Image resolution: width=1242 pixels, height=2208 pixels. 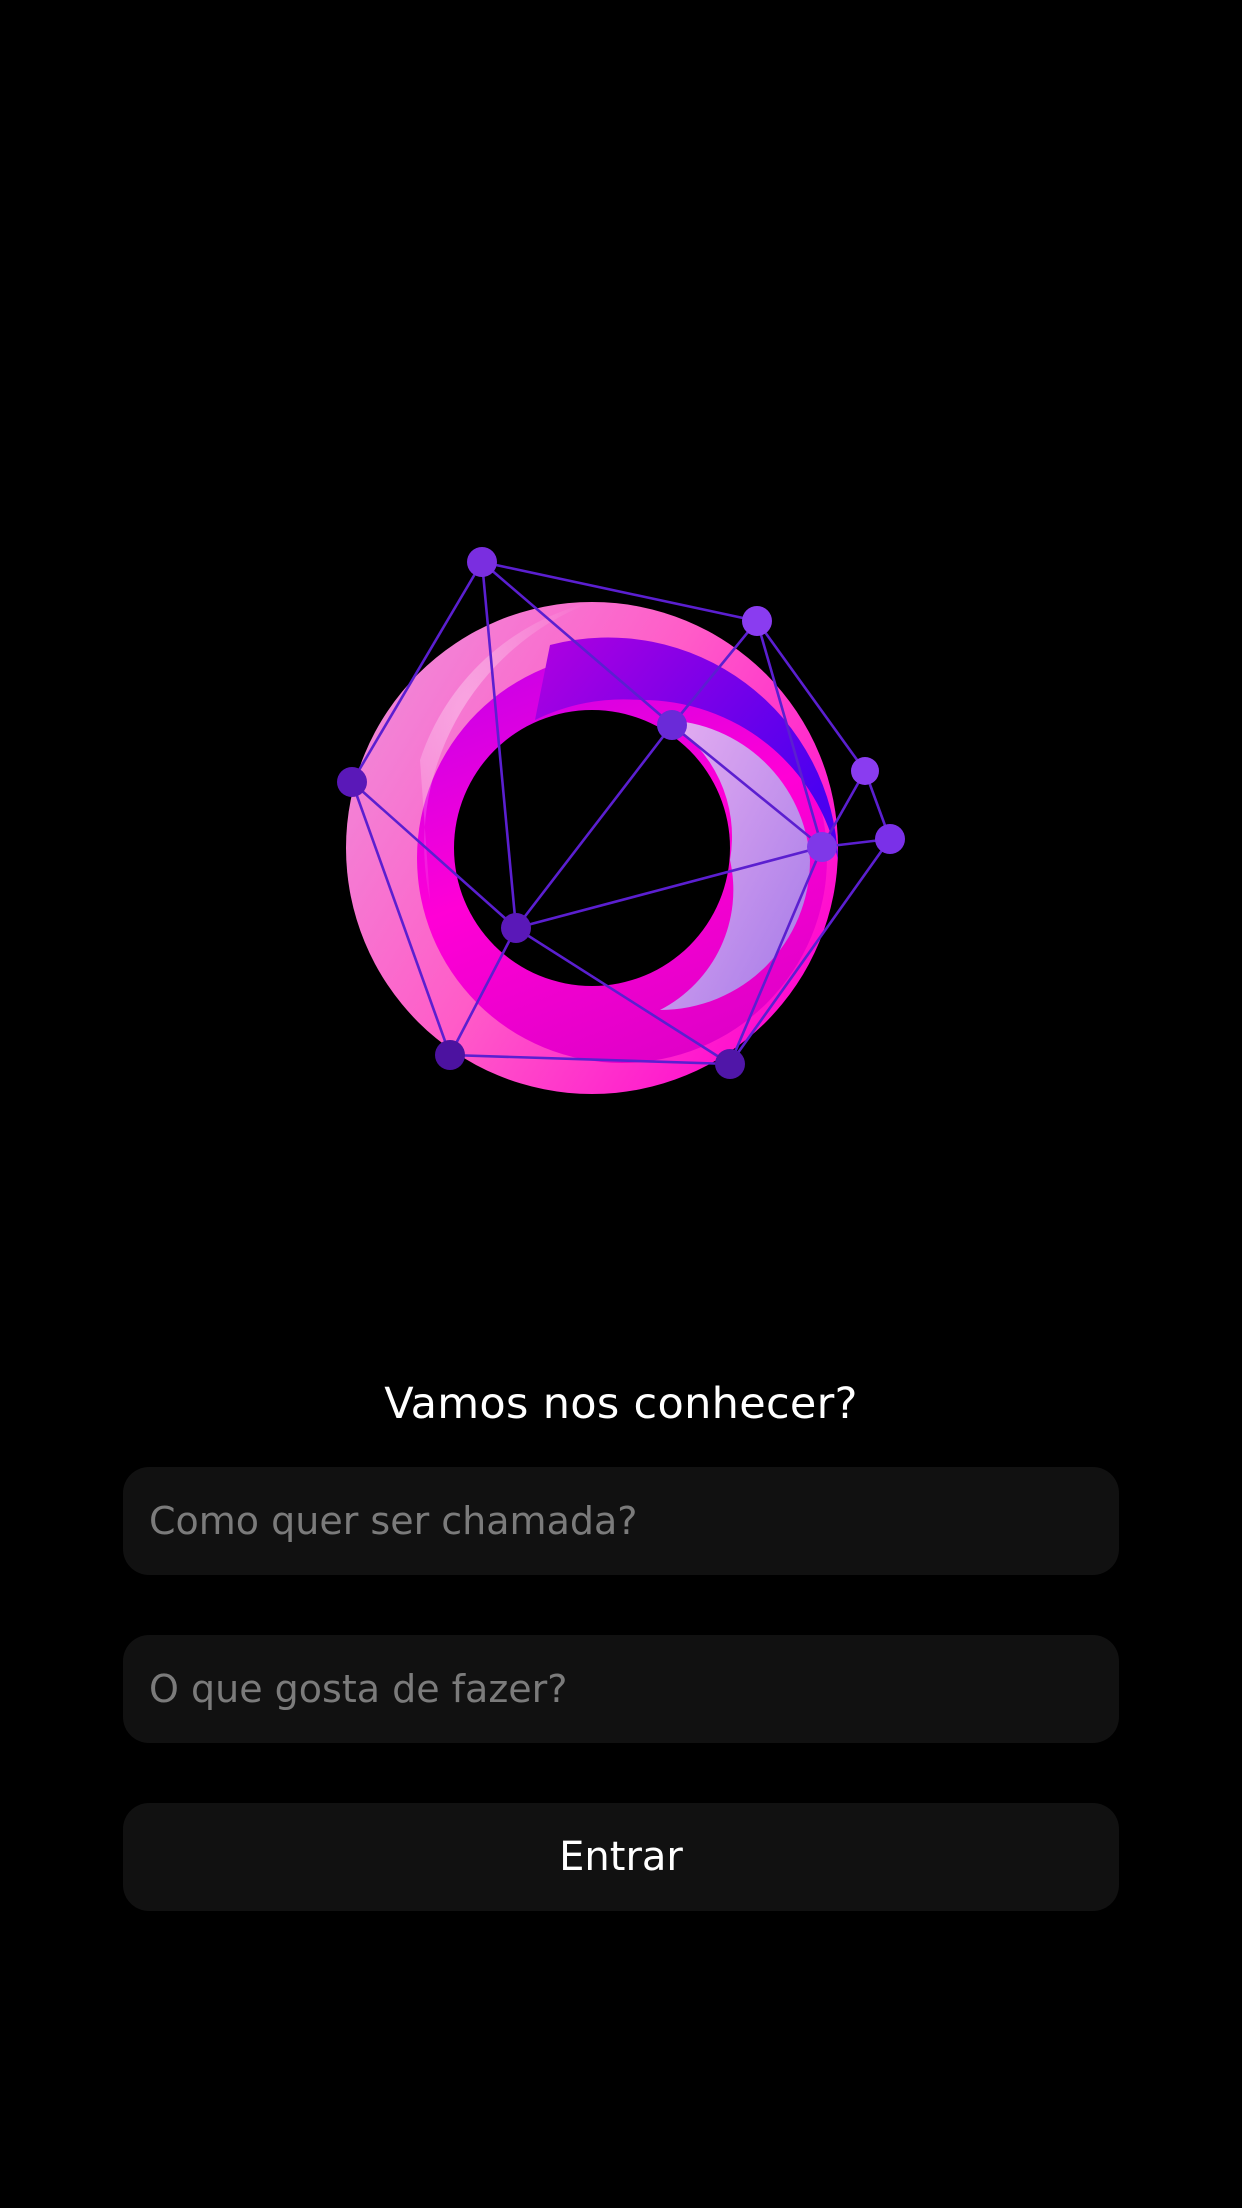 What do you see at coordinates (621, 820) in the screenshot?
I see `network-ring-logo-icon` at bounding box center [621, 820].